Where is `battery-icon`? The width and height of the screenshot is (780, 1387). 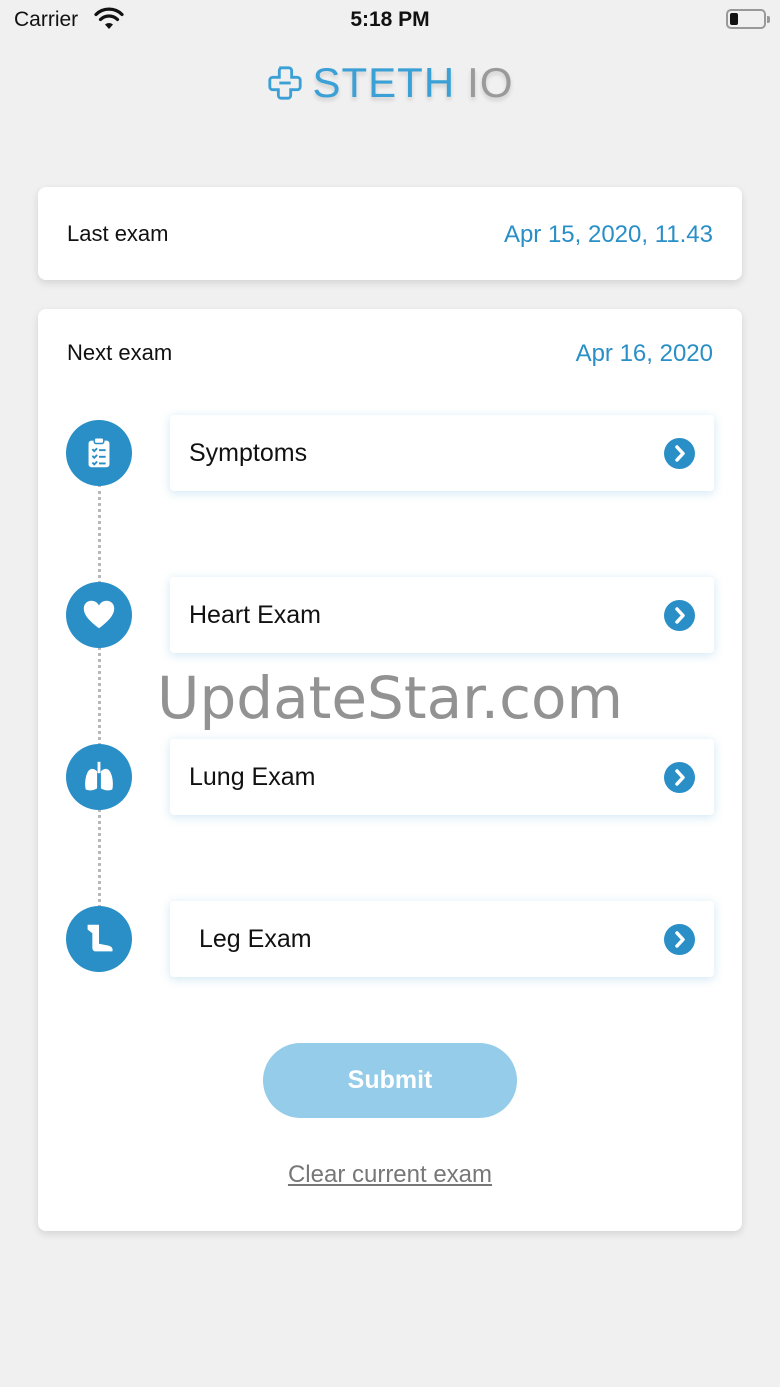
battery-icon is located at coordinates (748, 19).